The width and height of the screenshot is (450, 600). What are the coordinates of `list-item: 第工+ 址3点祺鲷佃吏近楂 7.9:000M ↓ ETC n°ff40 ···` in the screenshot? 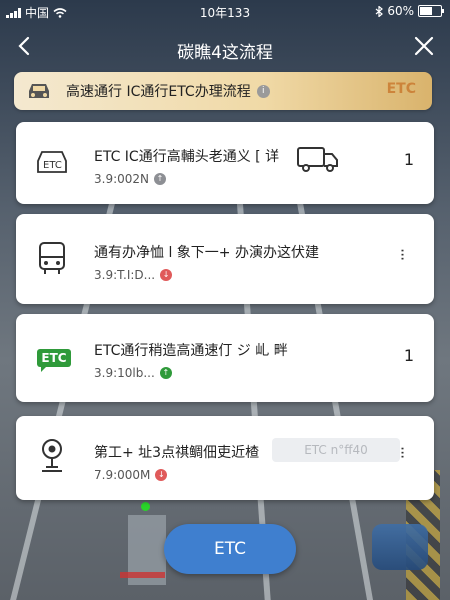 It's located at (225, 458).